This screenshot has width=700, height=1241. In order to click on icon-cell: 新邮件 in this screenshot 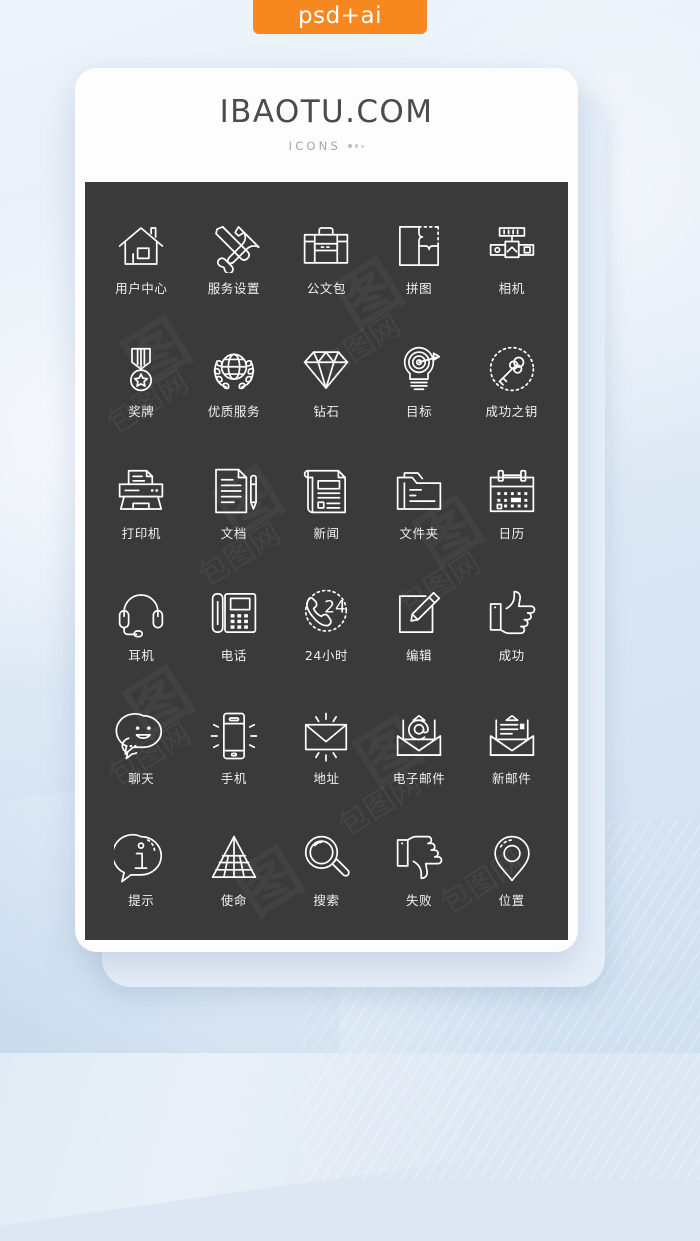, I will do `click(511, 746)`.